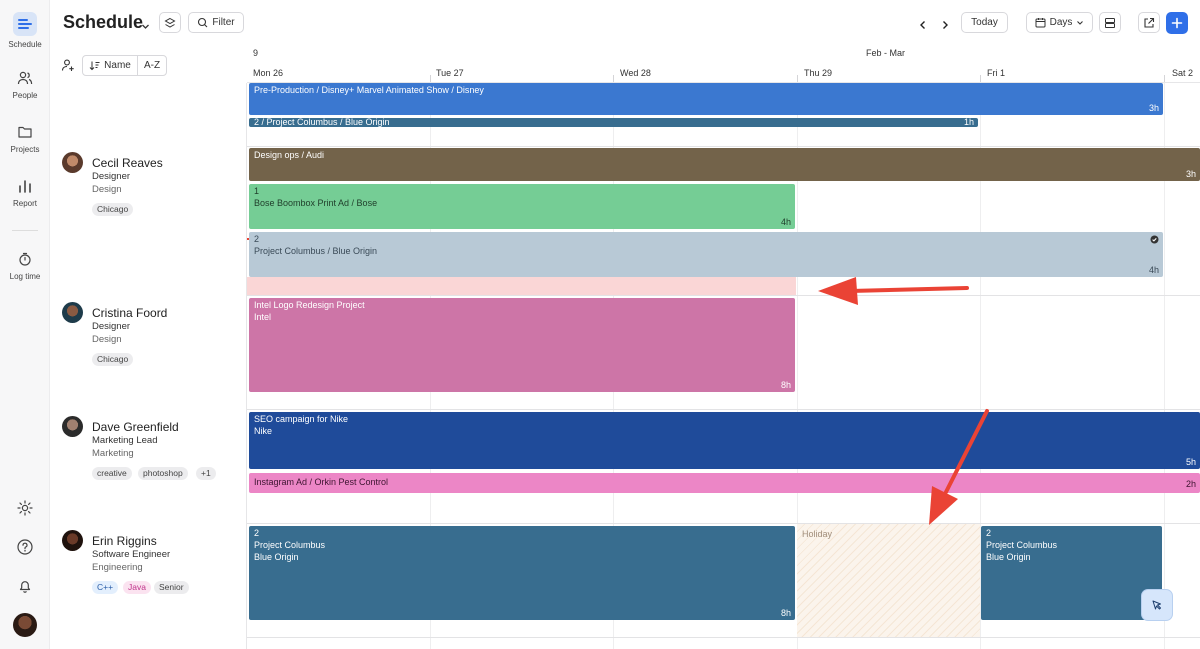 Image resolution: width=1200 pixels, height=649 pixels. Describe the element at coordinates (1040, 23) in the screenshot. I see `calendar-icon` at that location.